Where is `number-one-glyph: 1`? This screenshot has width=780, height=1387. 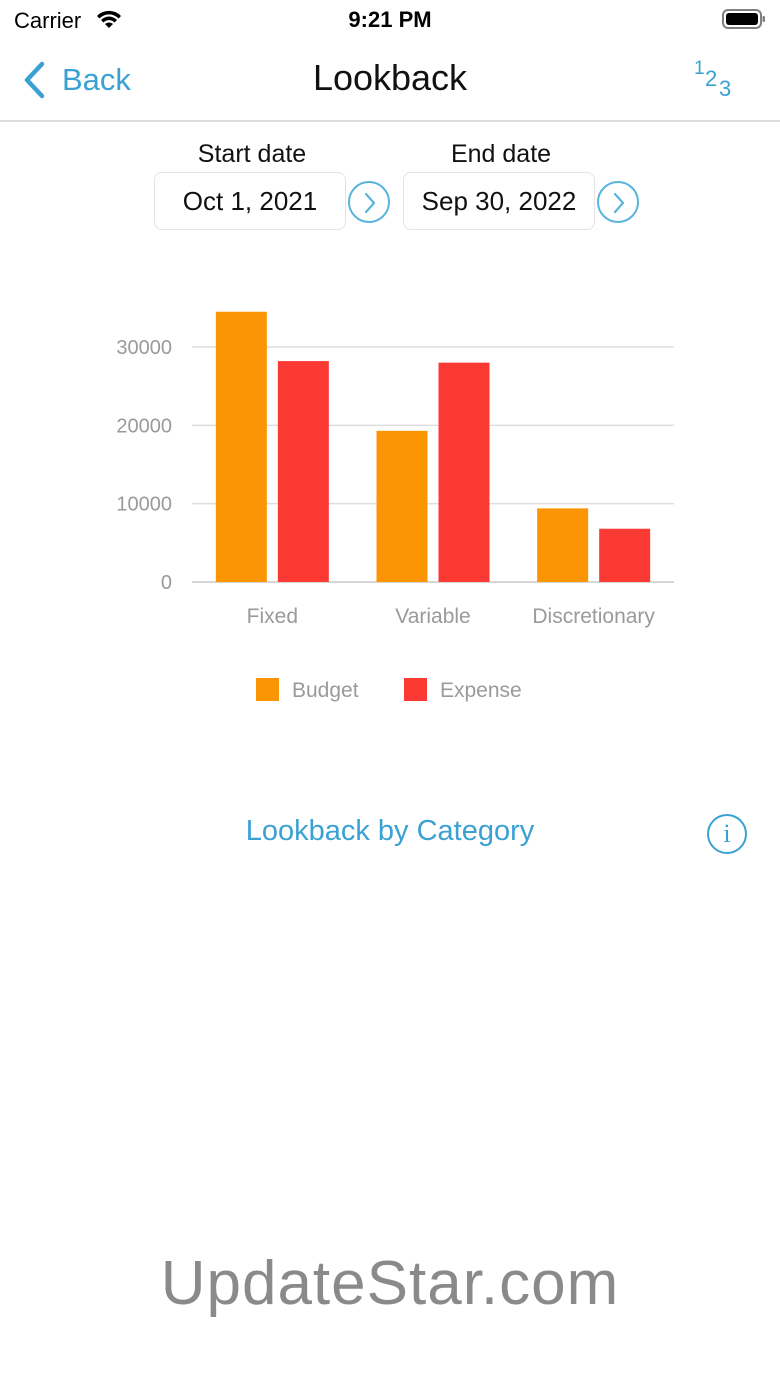 number-one-glyph: 1 is located at coordinates (699, 68).